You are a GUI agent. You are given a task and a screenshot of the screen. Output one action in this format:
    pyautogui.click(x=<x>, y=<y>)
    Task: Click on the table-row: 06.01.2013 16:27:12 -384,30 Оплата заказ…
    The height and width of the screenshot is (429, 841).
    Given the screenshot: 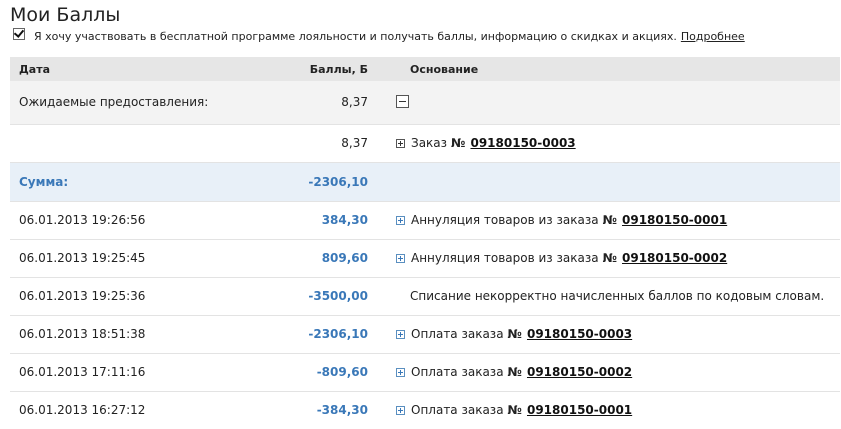 What is the action you would take?
    pyautogui.click(x=425, y=410)
    